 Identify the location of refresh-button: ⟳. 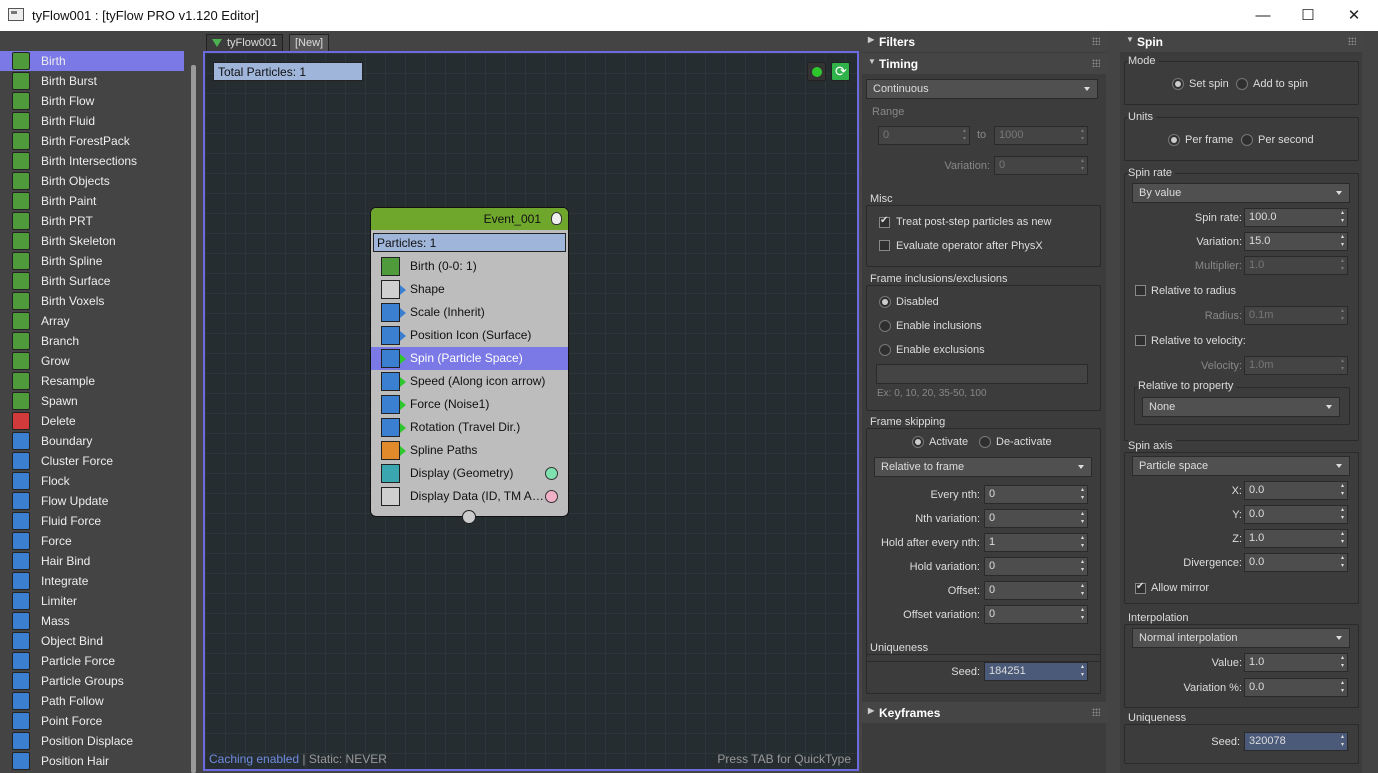
(840, 71).